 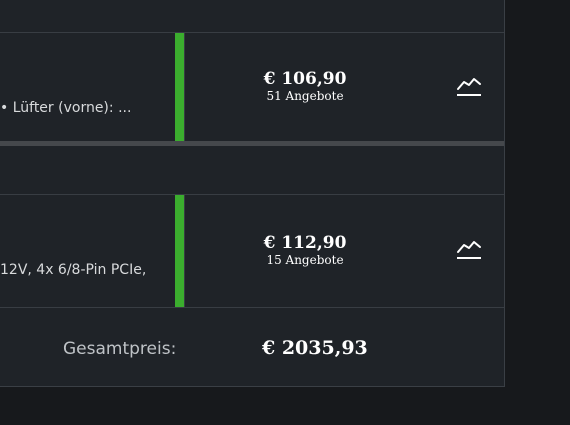 I want to click on price-block: € 112,90 15 Angebote, so click(x=305, y=250).